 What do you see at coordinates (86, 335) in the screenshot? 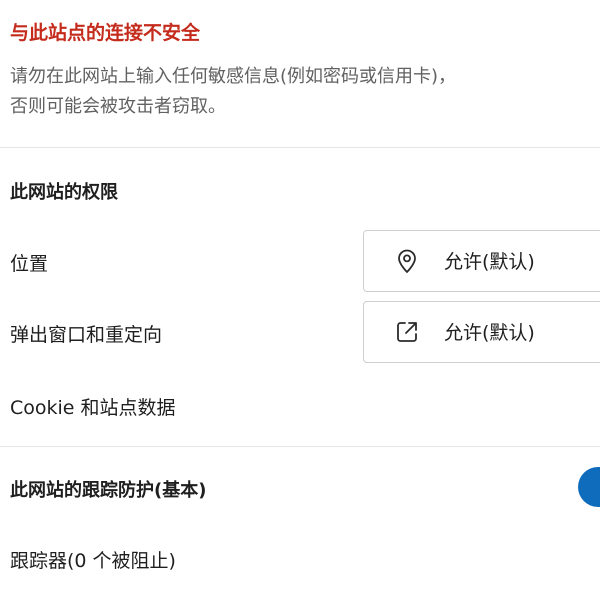
I see `popups-permission-label: 弹出窗口和重定向` at bounding box center [86, 335].